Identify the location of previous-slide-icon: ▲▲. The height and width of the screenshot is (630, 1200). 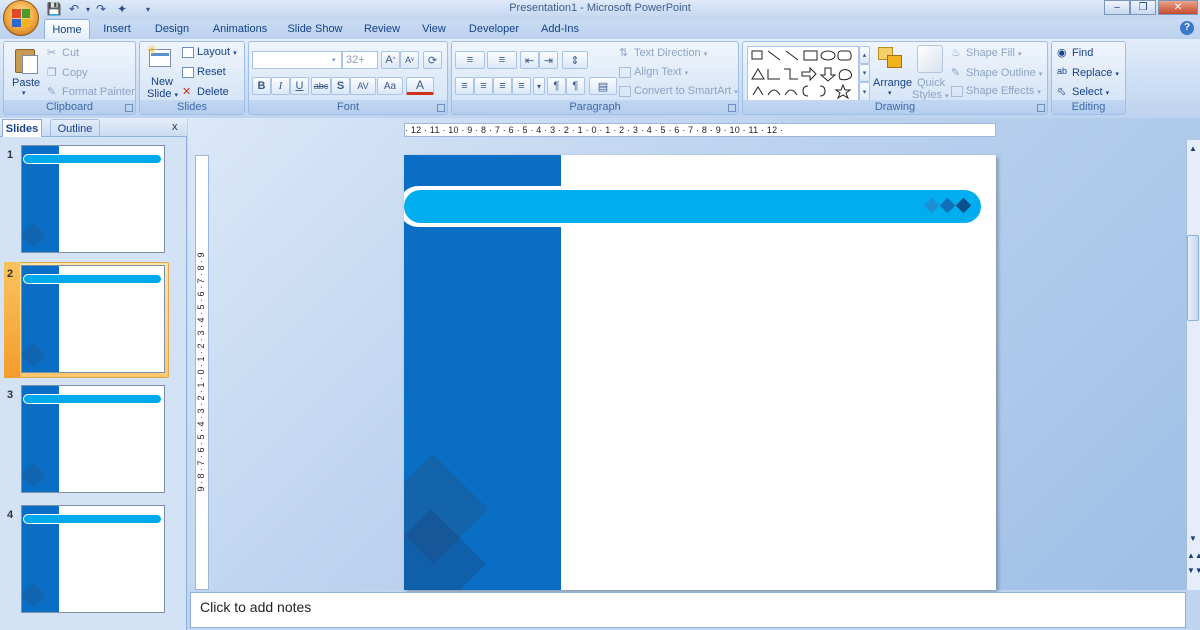
(1193, 556).